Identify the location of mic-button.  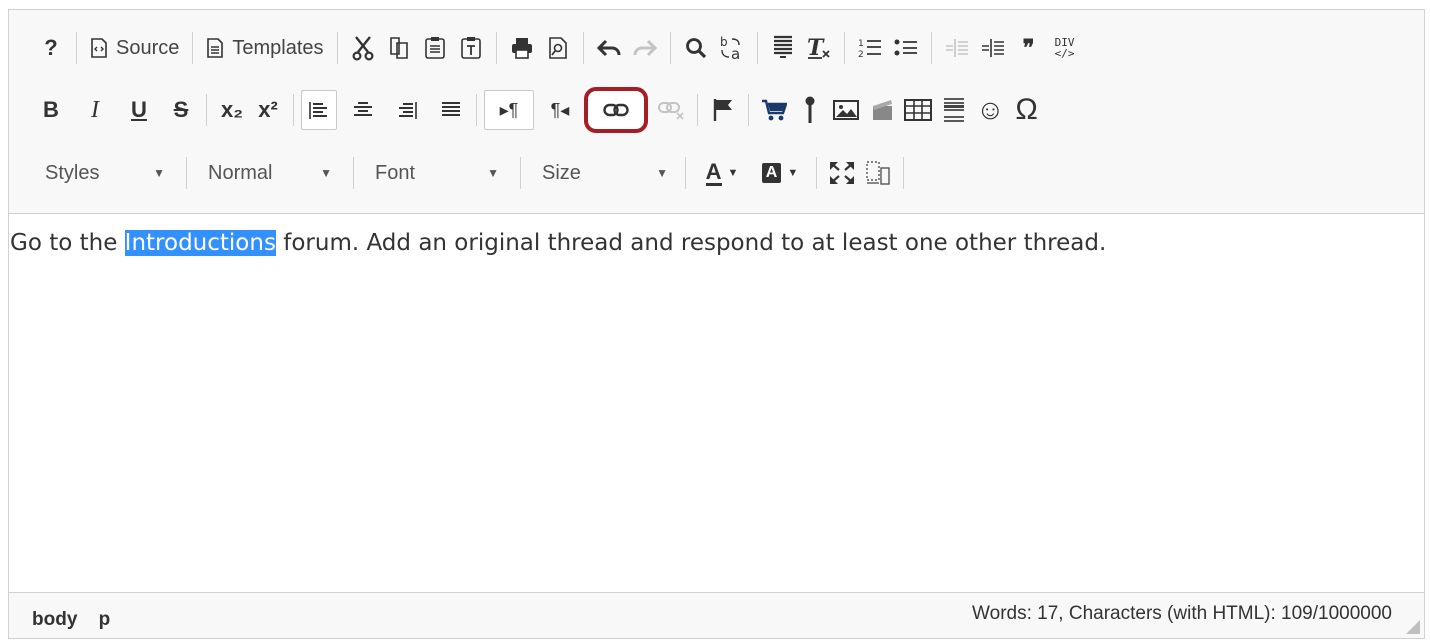
(810, 110).